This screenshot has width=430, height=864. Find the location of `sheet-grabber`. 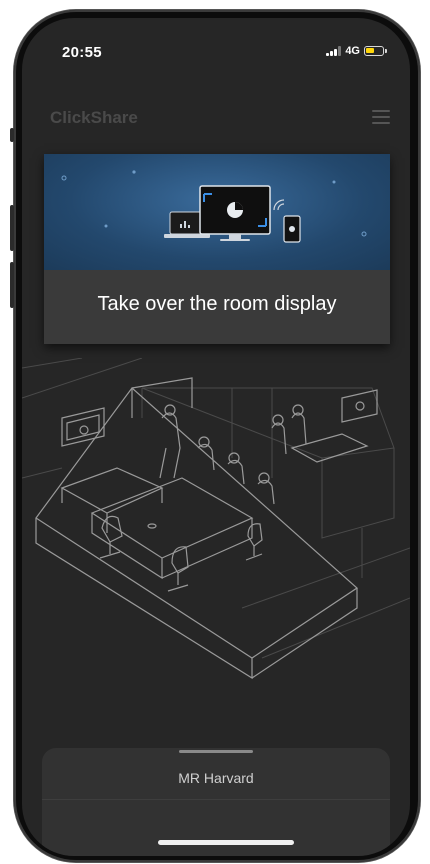

sheet-grabber is located at coordinates (216, 751).